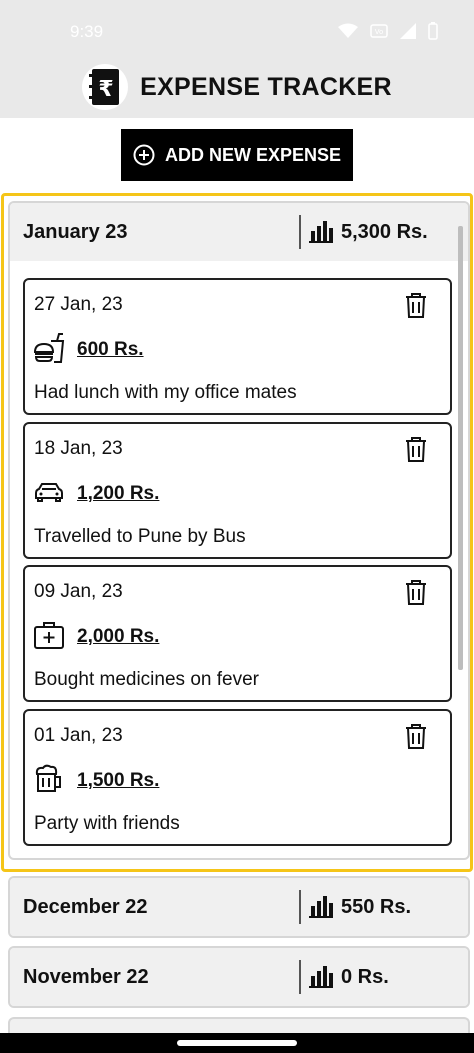  What do you see at coordinates (433, 31) in the screenshot?
I see `battery-icon` at bounding box center [433, 31].